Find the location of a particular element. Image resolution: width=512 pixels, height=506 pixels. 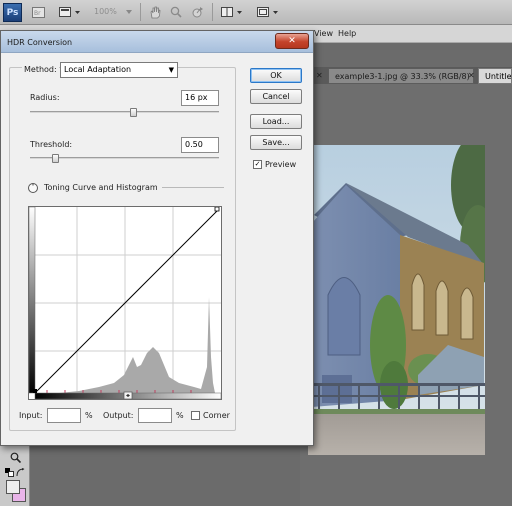

chevron-down-icon: ▼ is located at coordinates (171, 70).